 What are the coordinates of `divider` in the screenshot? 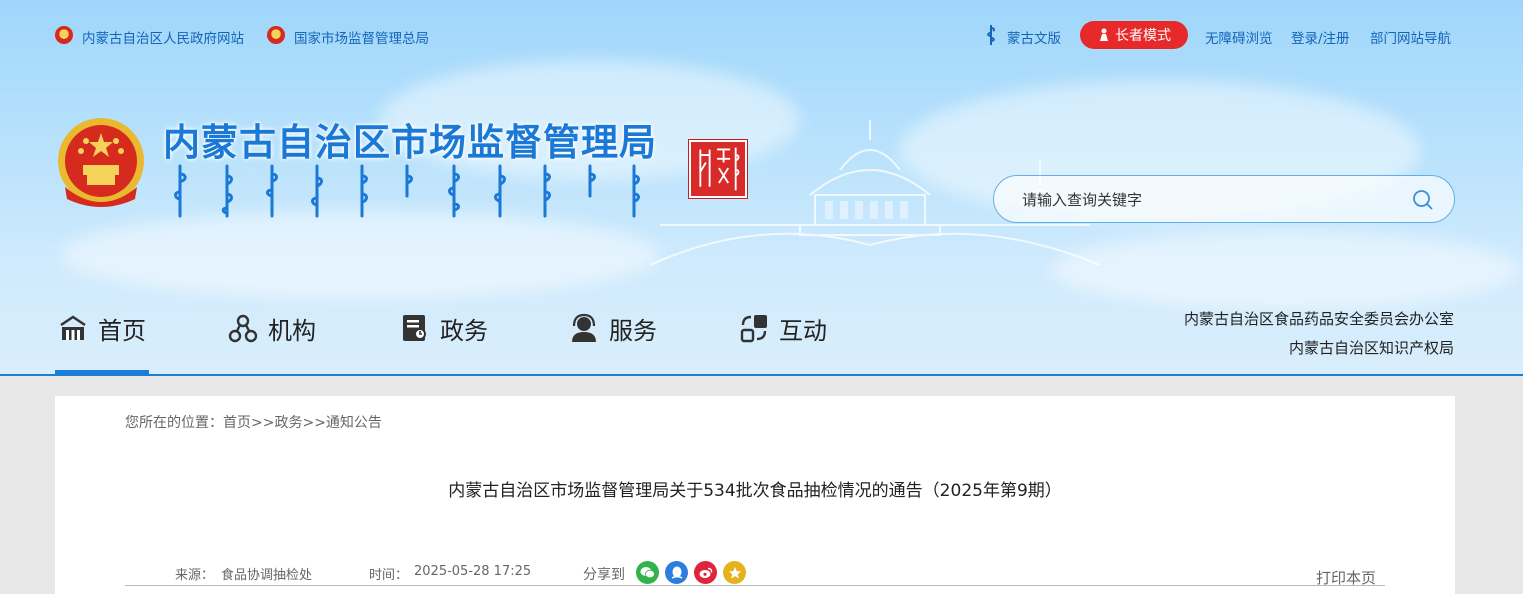 It's located at (755, 585).